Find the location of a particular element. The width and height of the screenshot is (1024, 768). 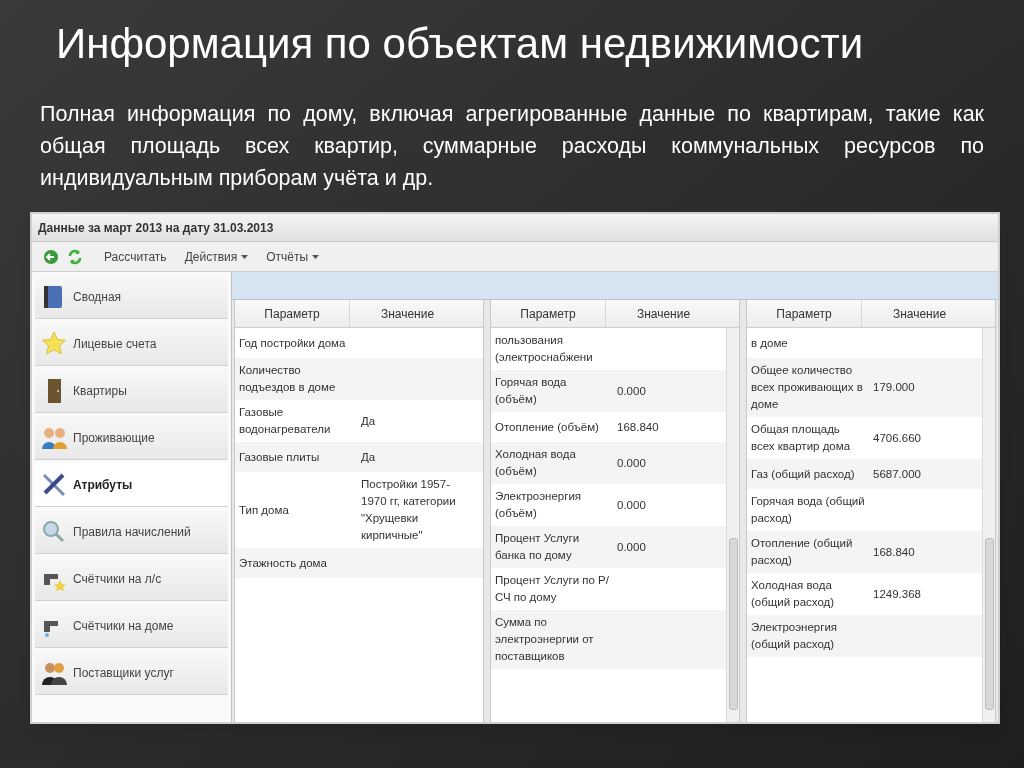

table-cell-text: в доме is located at coordinates (769, 343).